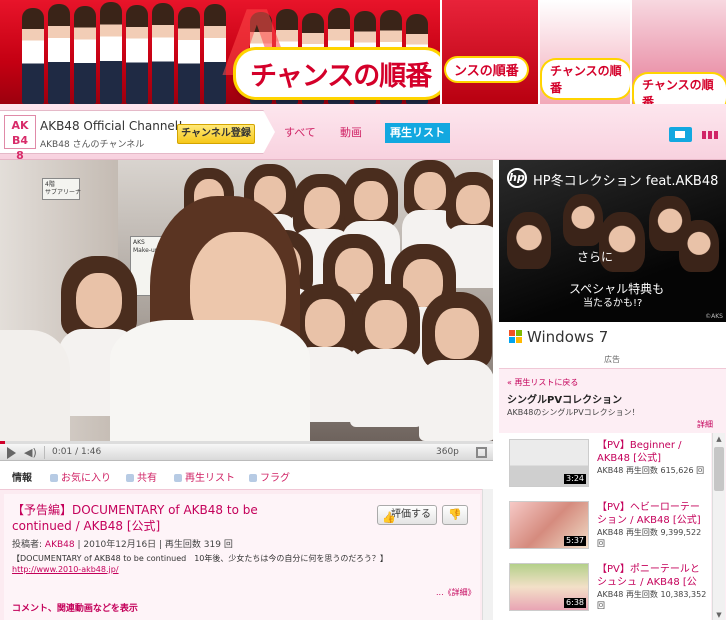  Describe the element at coordinates (253, 478) in the screenshot. I see `flag-icon` at that location.